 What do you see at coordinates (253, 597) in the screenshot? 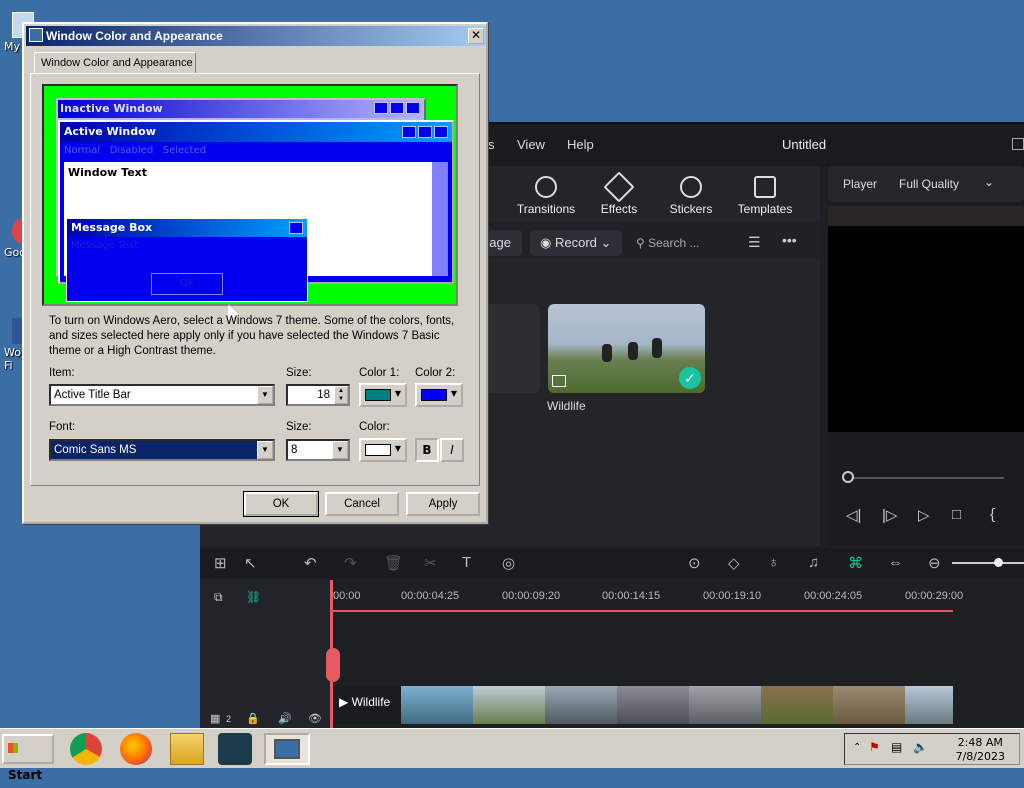
I see `link-icon: ⛓` at bounding box center [253, 597].